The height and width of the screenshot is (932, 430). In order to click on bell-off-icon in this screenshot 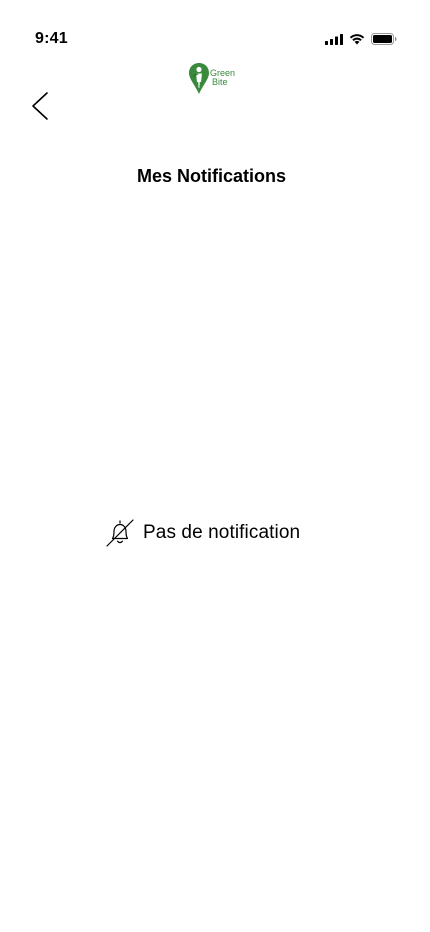, I will do `click(120, 533)`.